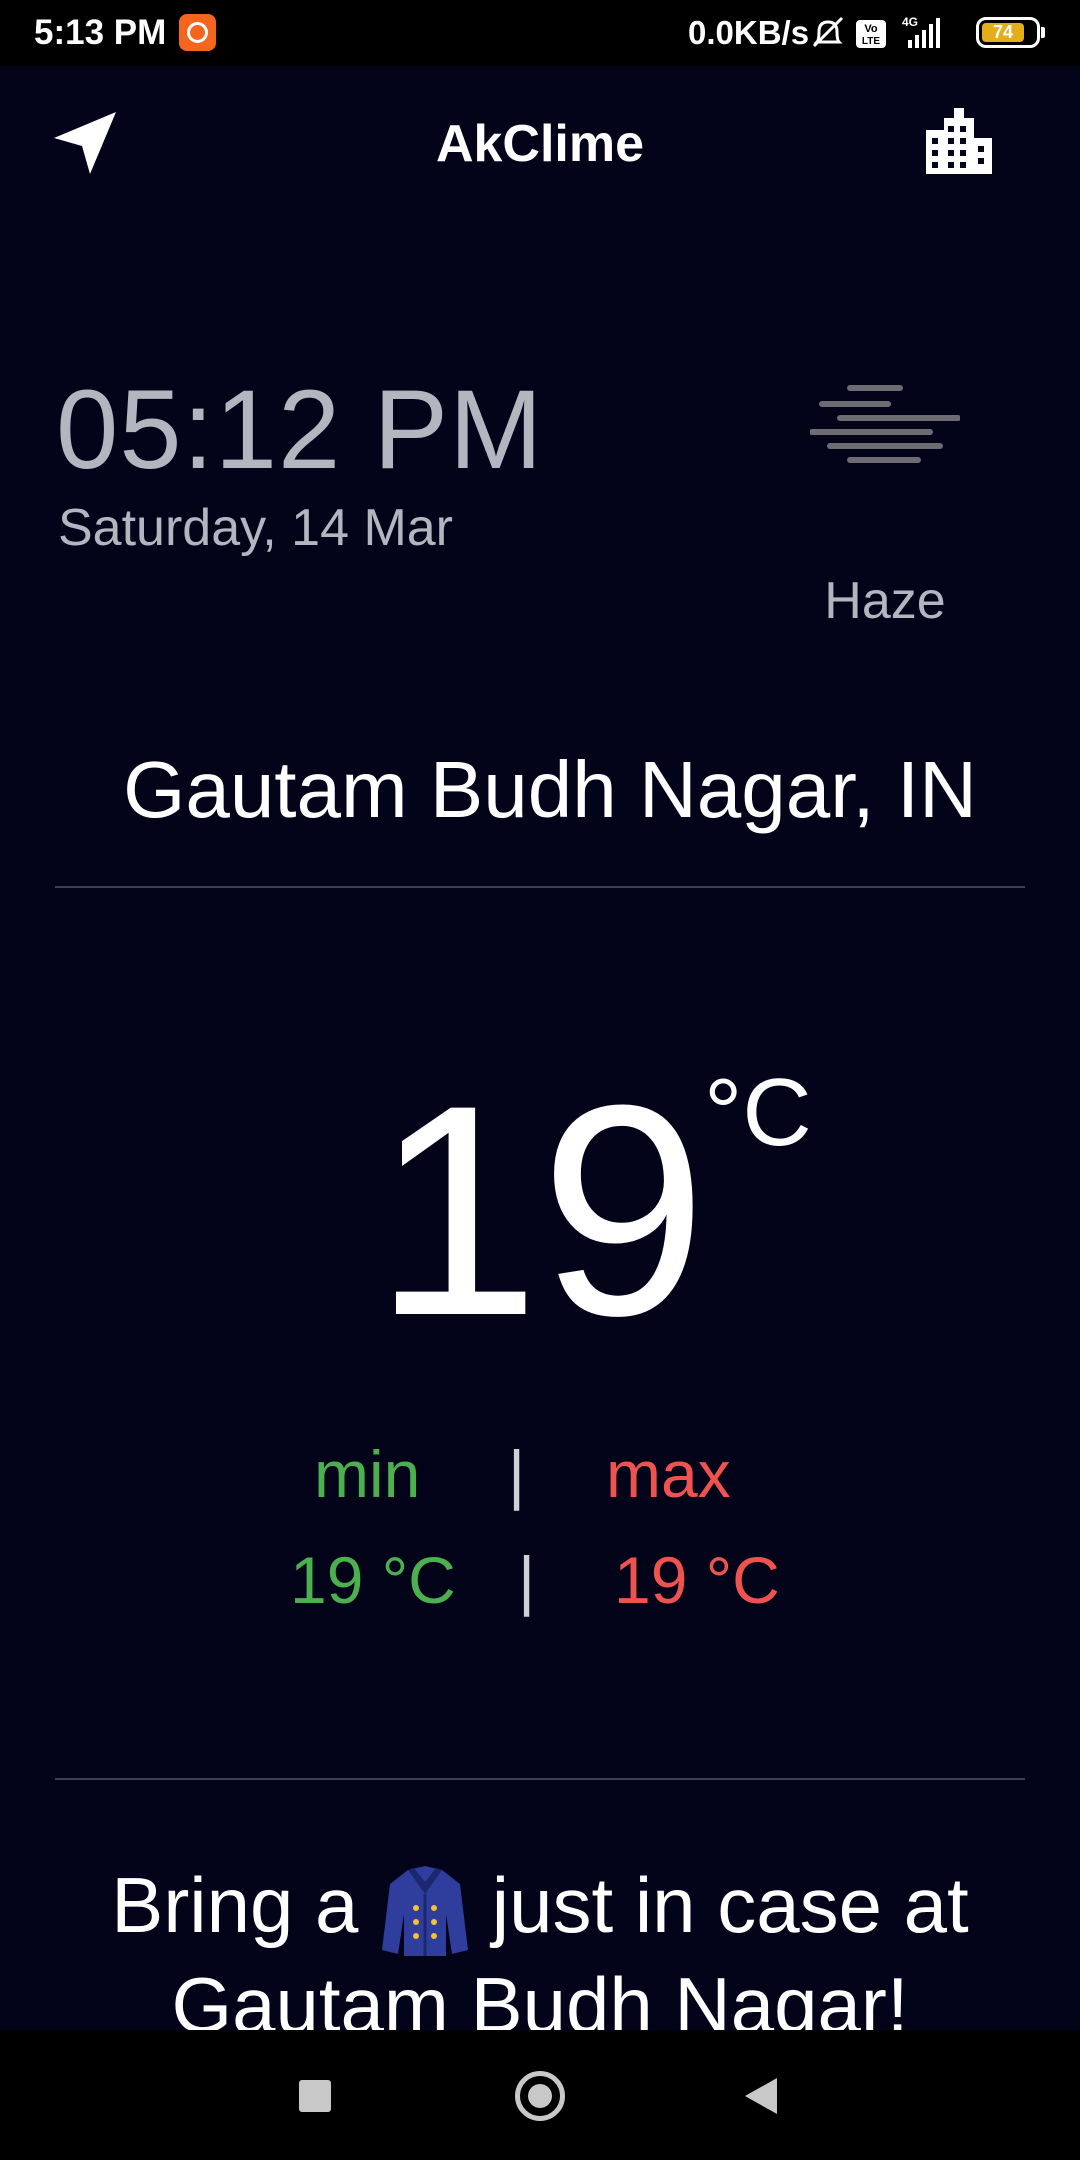 The image size is (1080, 2160). Describe the element at coordinates (885, 601) in the screenshot. I see `condition-label: Haze` at that location.